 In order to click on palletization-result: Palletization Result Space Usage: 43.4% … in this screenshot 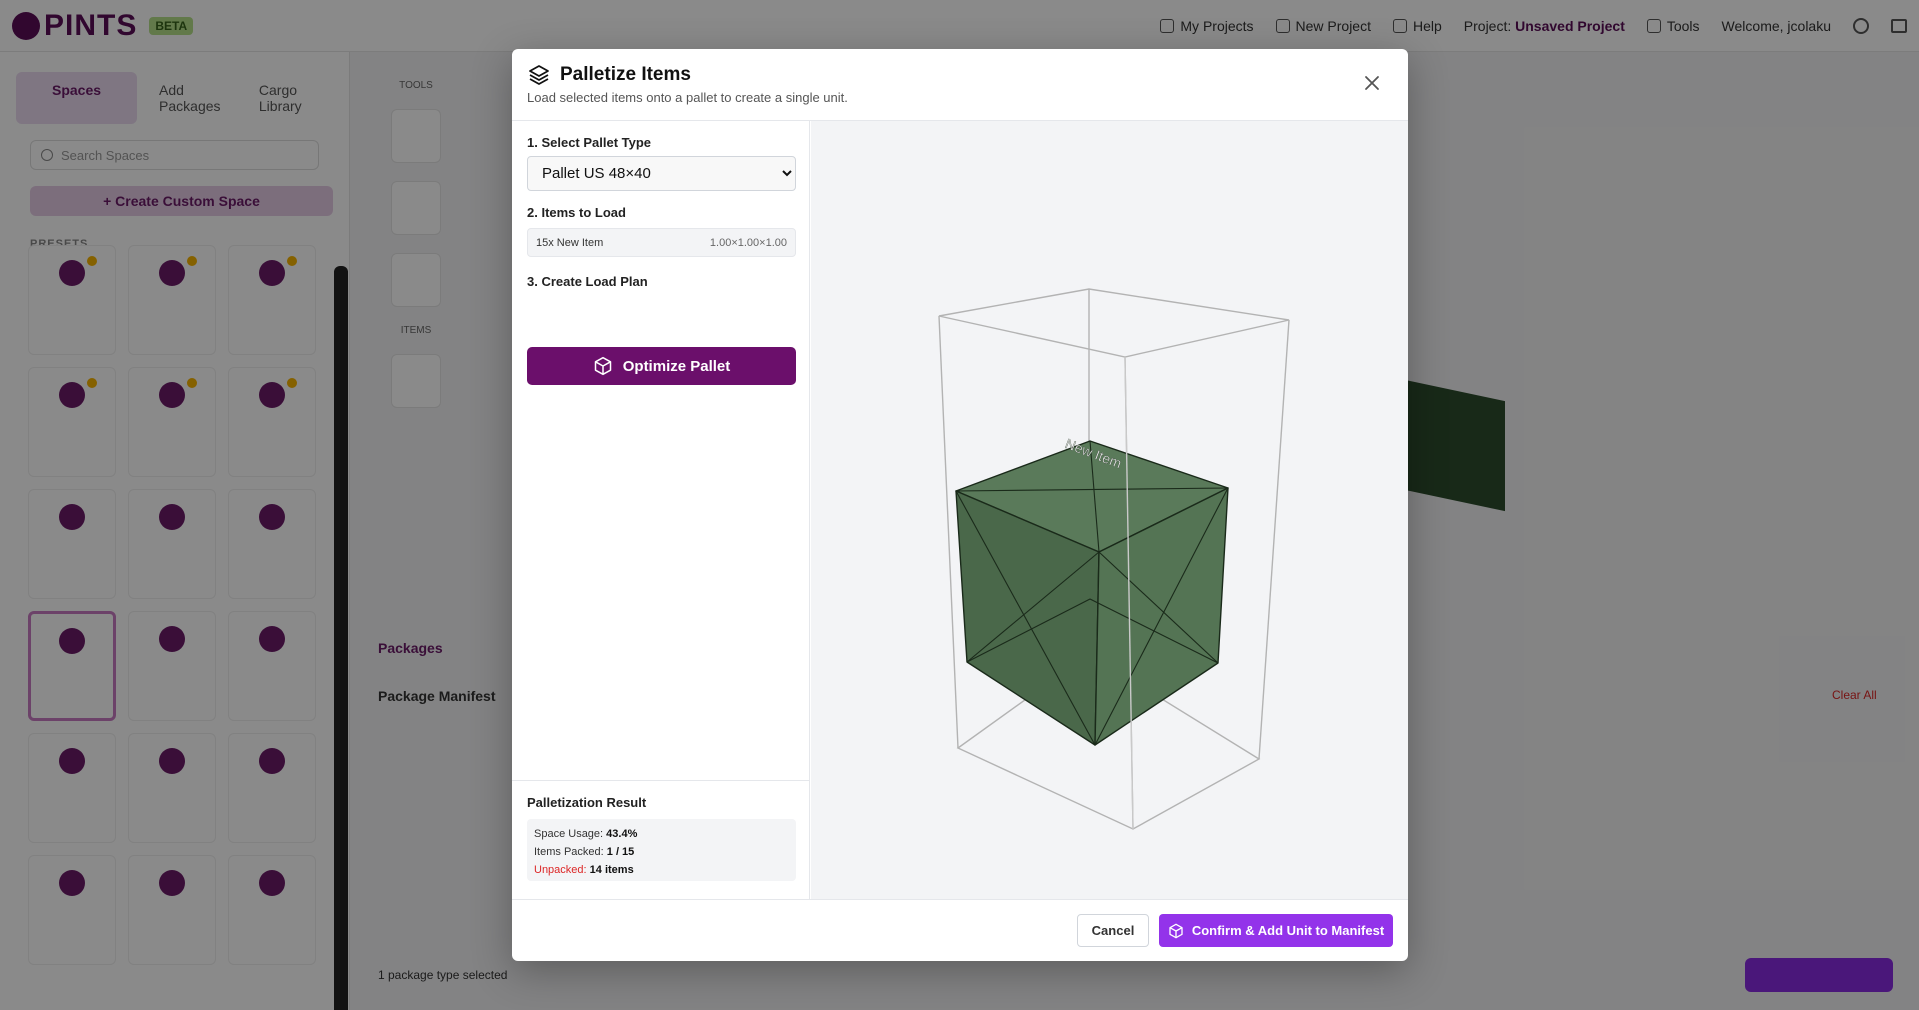, I will do `click(661, 839)`.